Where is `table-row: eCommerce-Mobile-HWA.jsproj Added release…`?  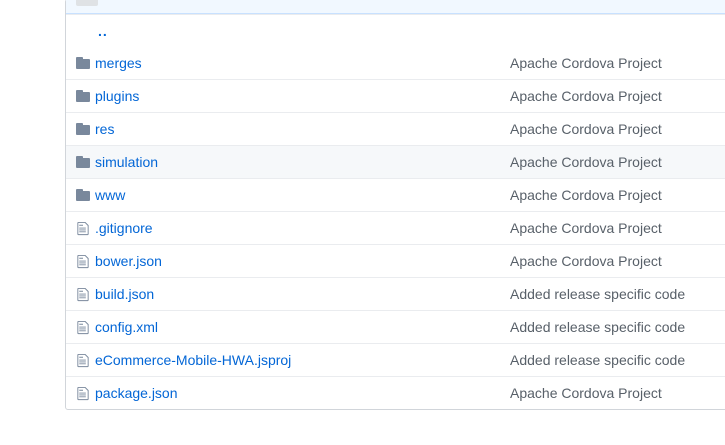 table-row: eCommerce-Mobile-HWA.jsproj Added release… is located at coordinates (395, 359).